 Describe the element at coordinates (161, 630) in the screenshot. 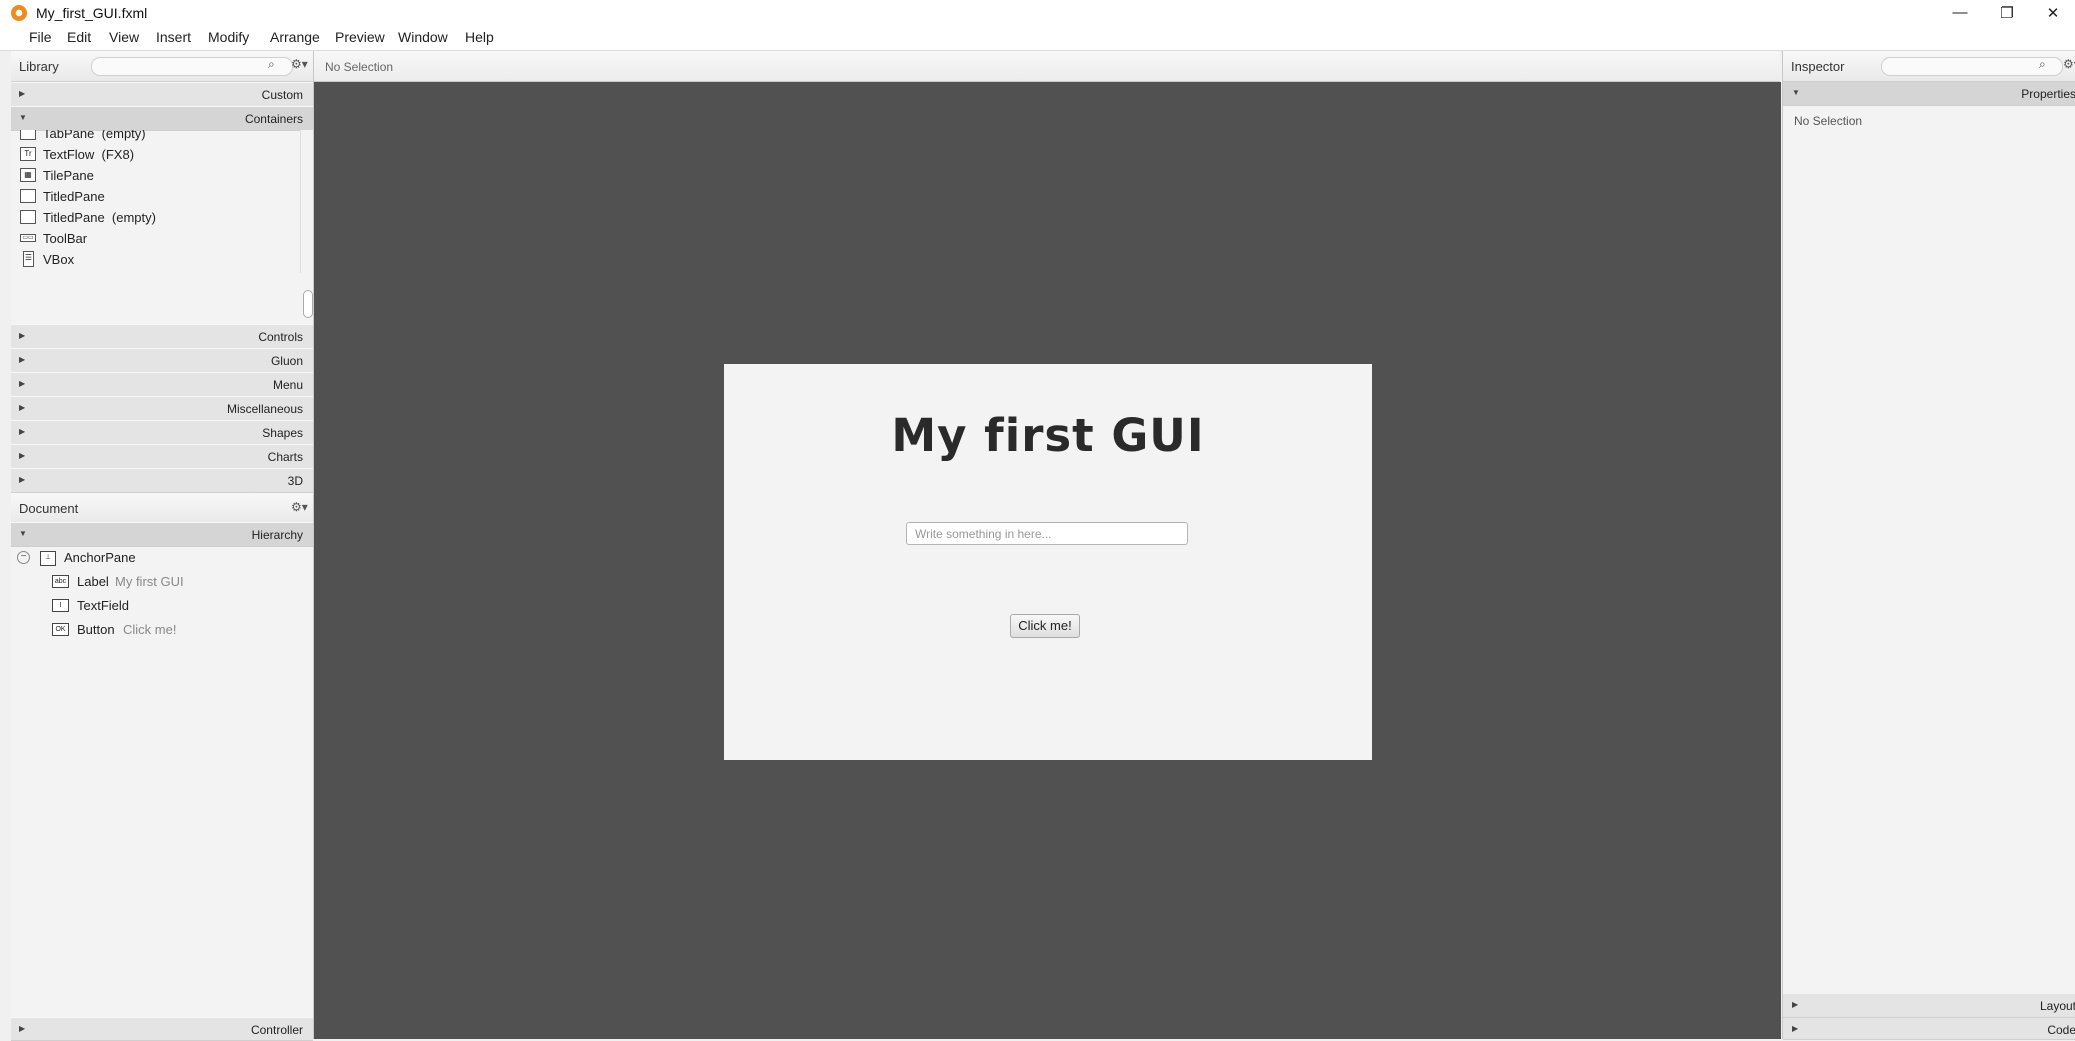

I see `tree-row-button: OK Button Click me!` at that location.